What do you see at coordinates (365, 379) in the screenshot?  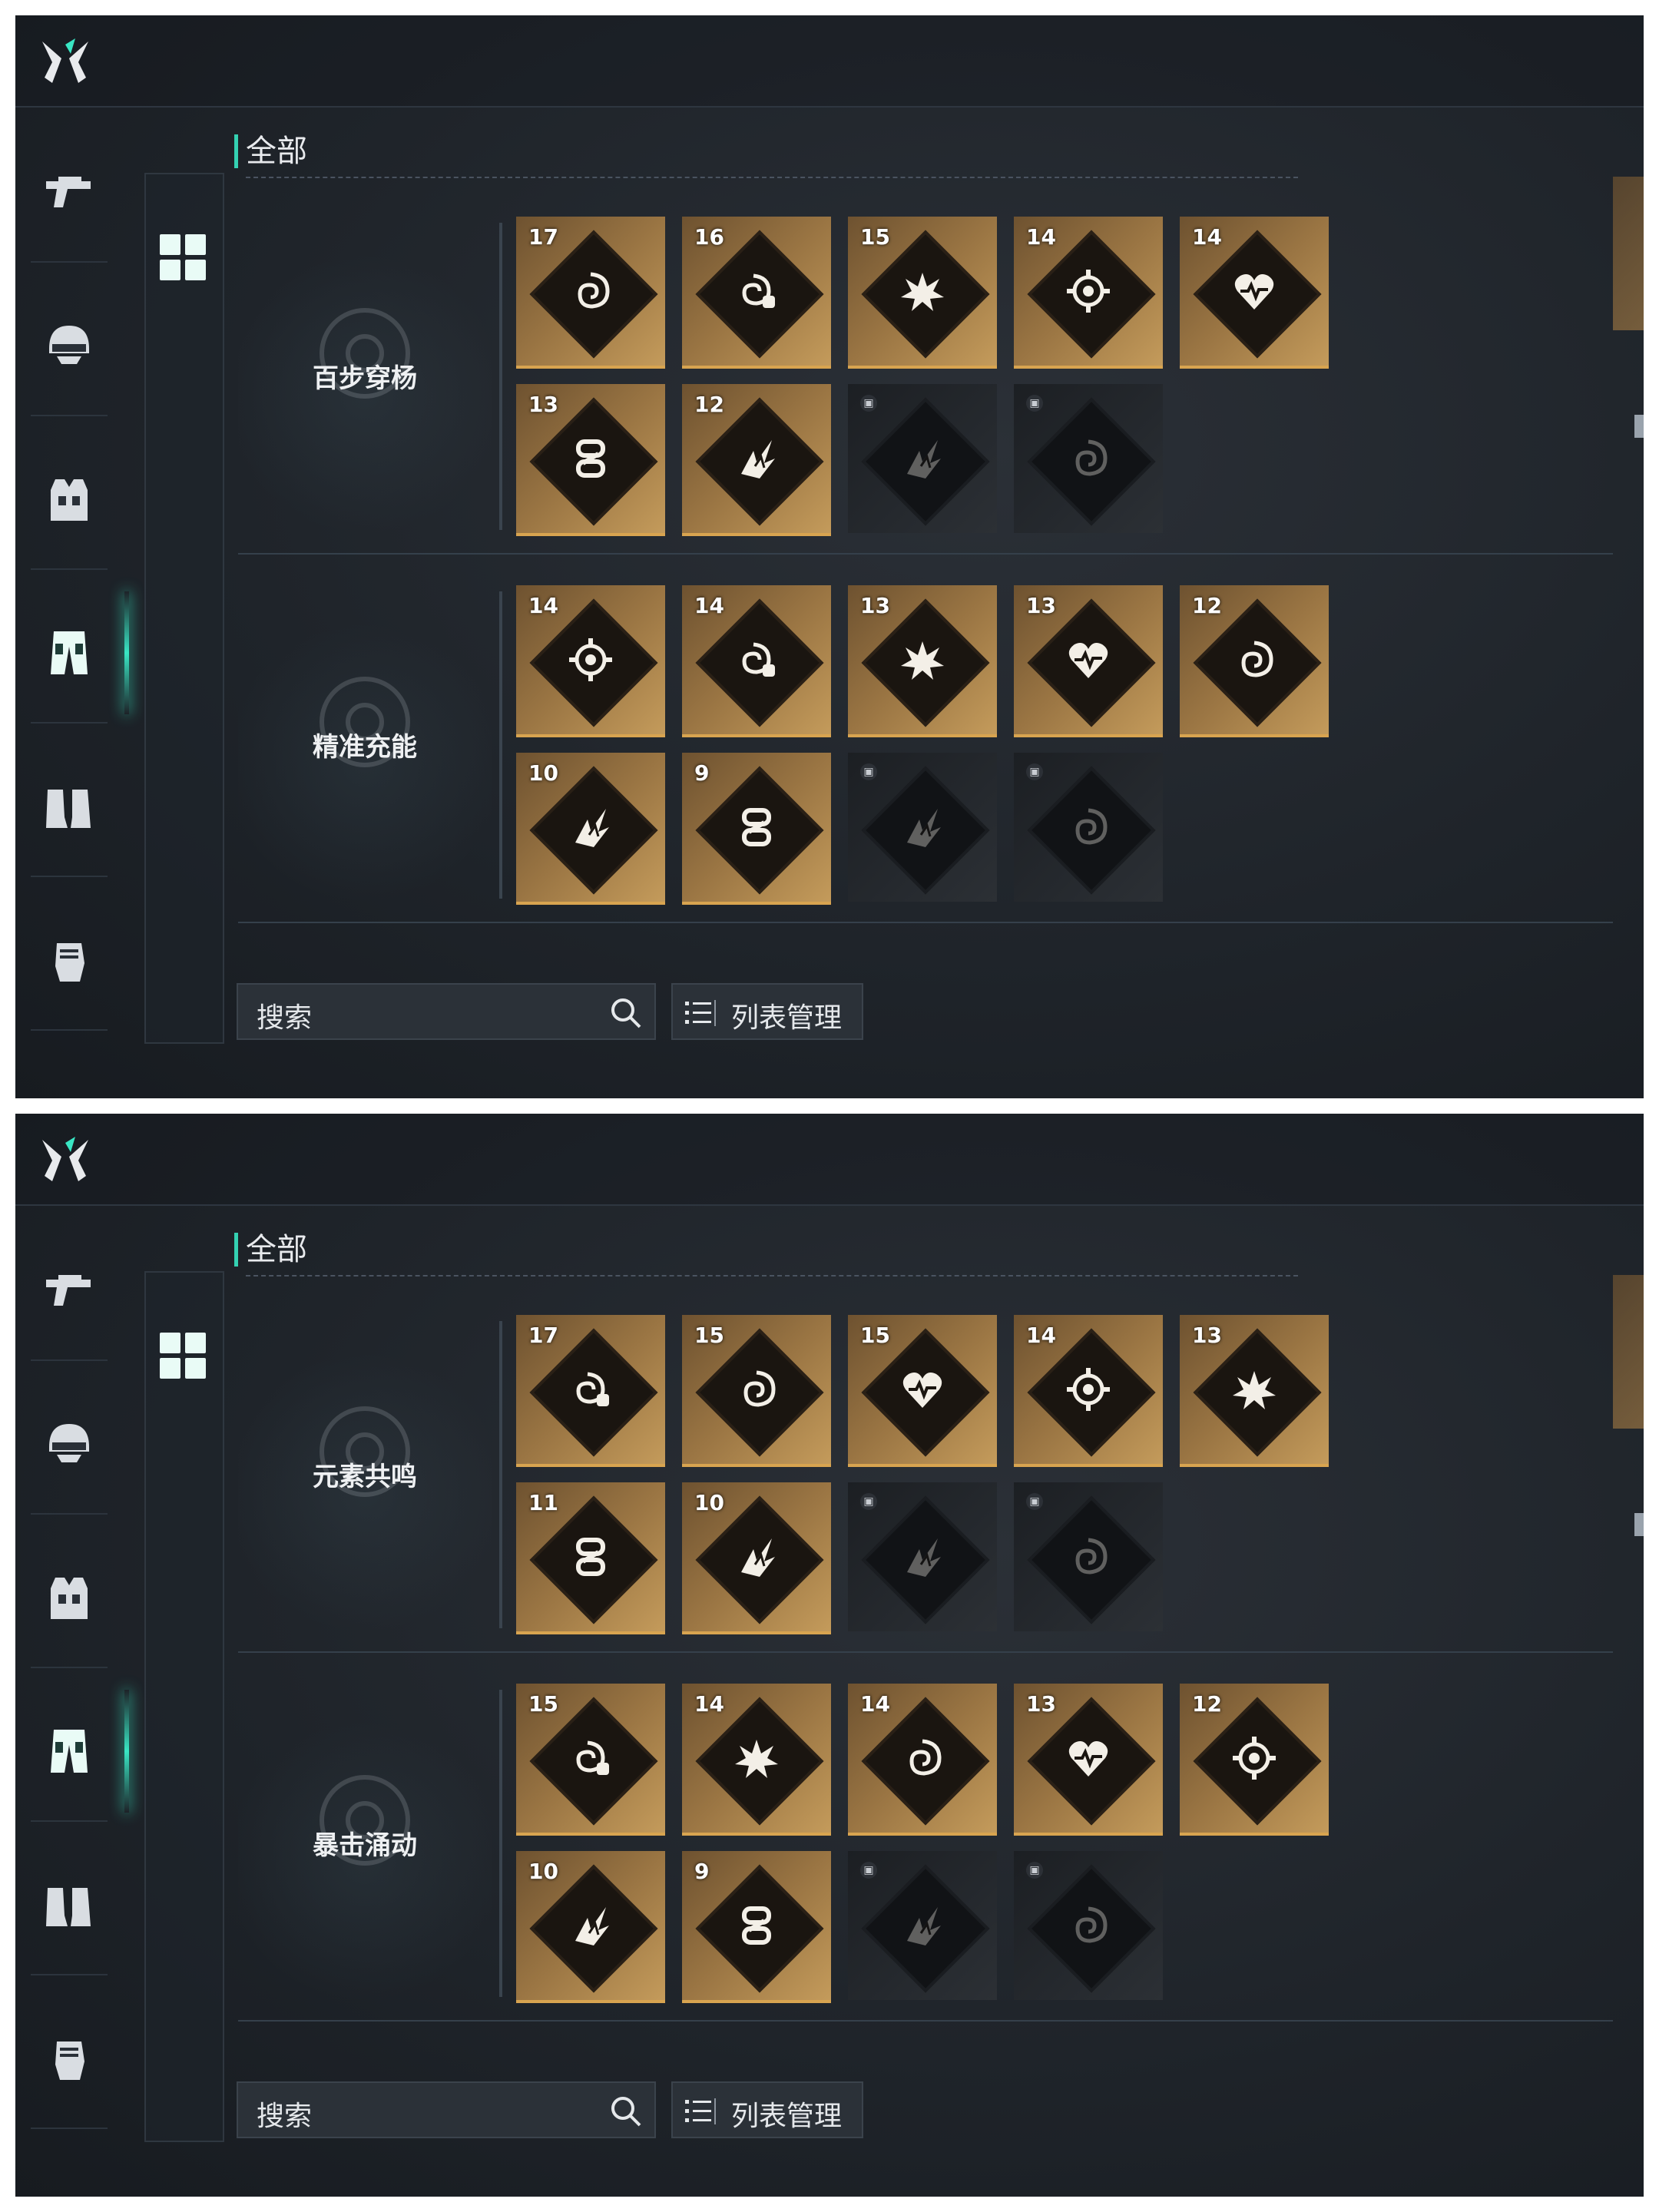 I see `set-name-label: 百步穿杨` at bounding box center [365, 379].